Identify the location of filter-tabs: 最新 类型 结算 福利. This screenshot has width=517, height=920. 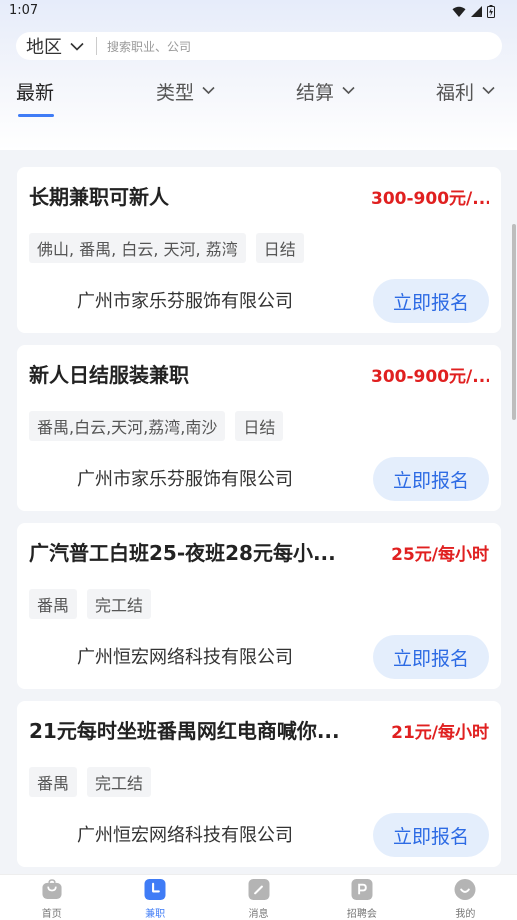
(258, 99).